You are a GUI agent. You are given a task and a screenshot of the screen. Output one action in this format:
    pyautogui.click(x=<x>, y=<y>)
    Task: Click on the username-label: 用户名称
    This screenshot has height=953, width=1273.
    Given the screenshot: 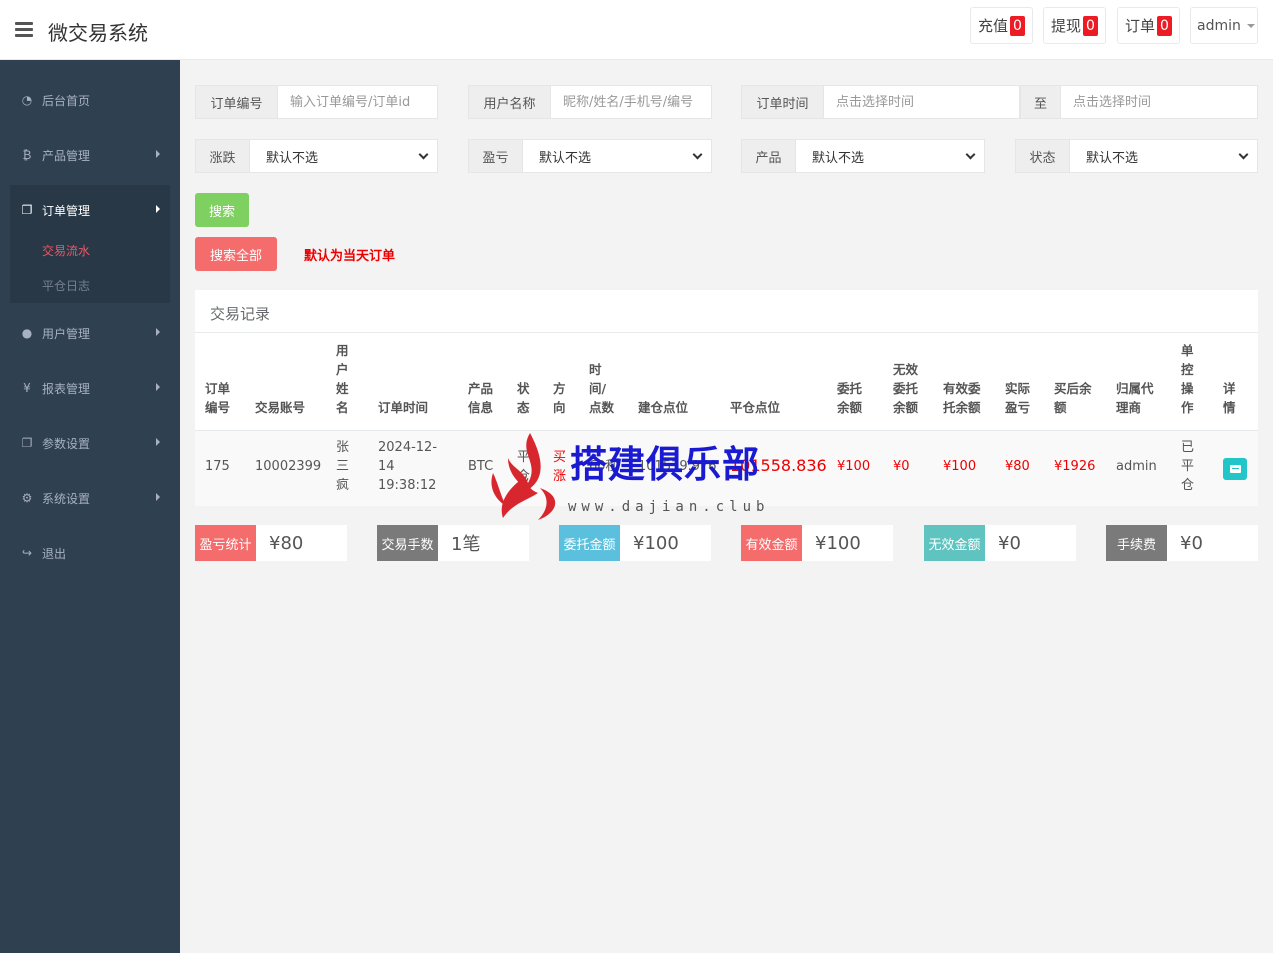 What is the action you would take?
    pyautogui.click(x=510, y=102)
    